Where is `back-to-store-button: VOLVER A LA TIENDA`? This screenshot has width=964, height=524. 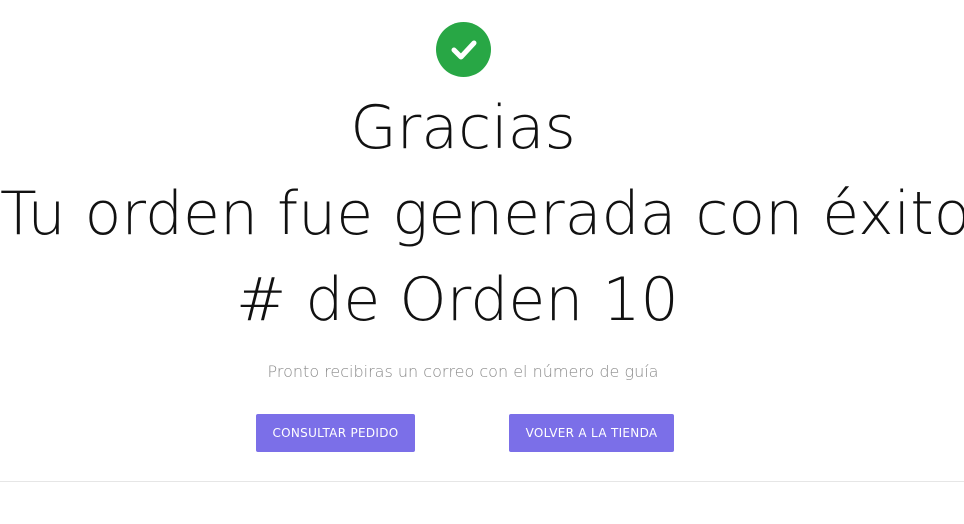
back-to-store-button: VOLVER A LA TIENDA is located at coordinates (591, 433).